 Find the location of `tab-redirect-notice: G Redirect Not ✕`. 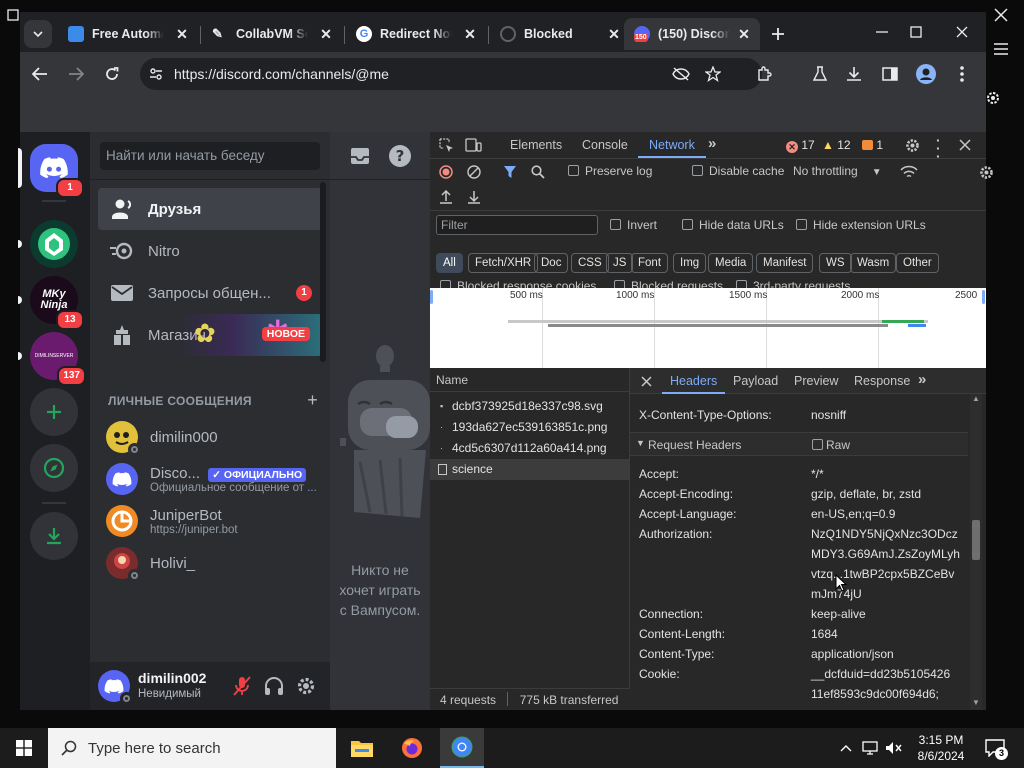

tab-redirect-notice: G Redirect Not ✕ is located at coordinates (416, 34).